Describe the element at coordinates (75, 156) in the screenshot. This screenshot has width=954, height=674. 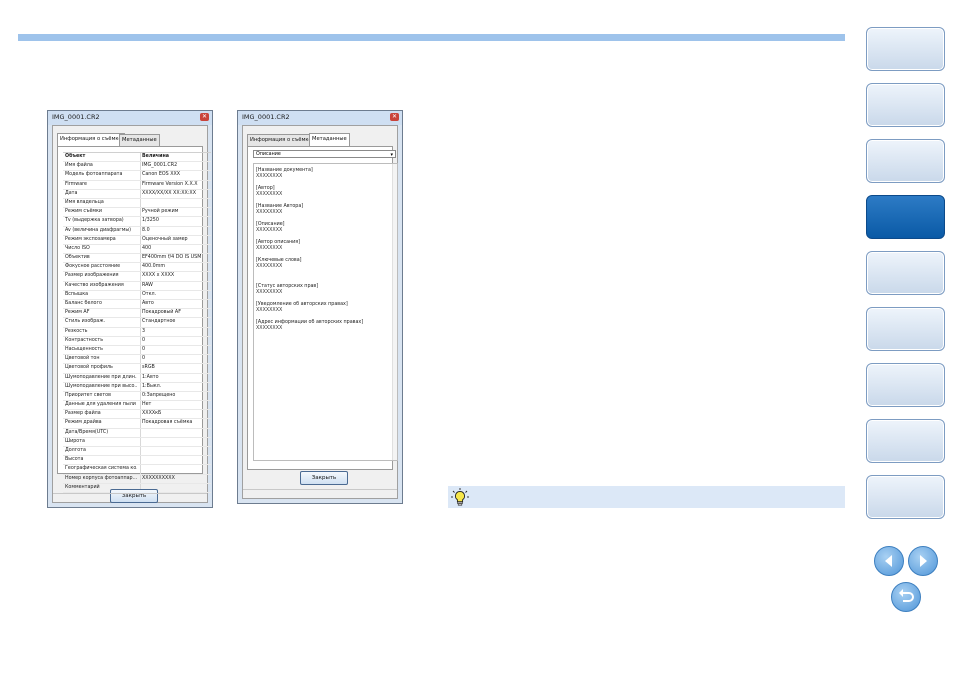
I see `column-header-object: Объект` at that location.